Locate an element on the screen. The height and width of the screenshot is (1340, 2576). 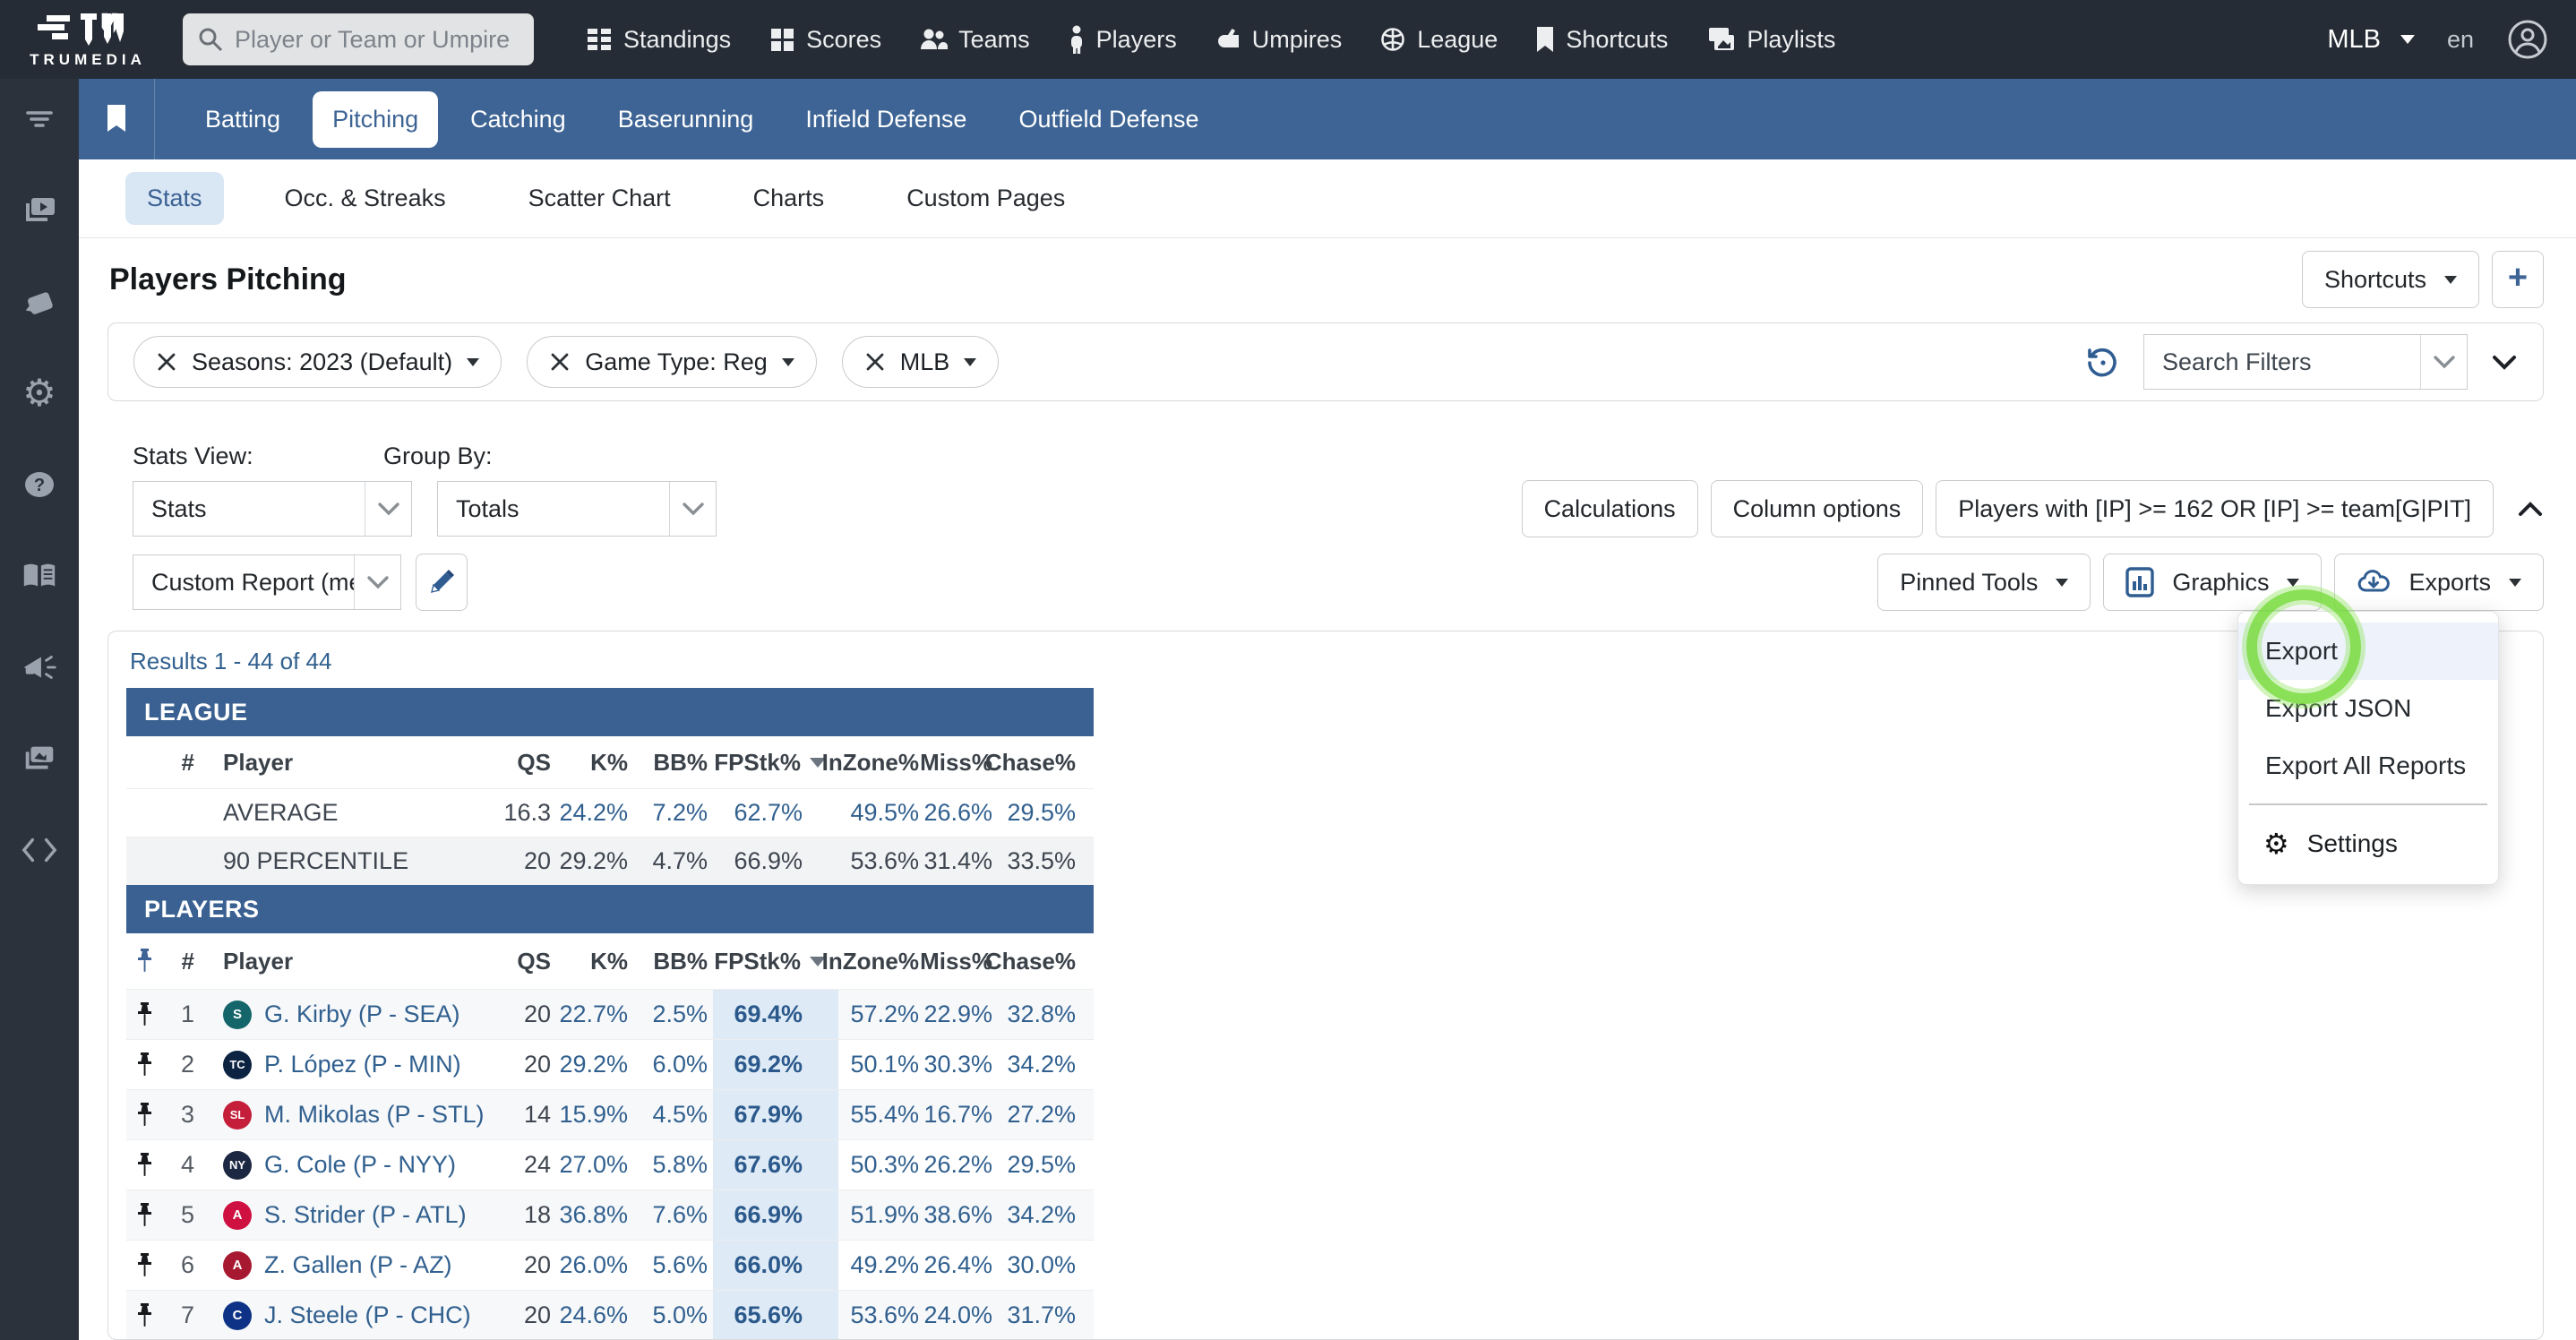
nav-teams: Teams is located at coordinates (974, 40).